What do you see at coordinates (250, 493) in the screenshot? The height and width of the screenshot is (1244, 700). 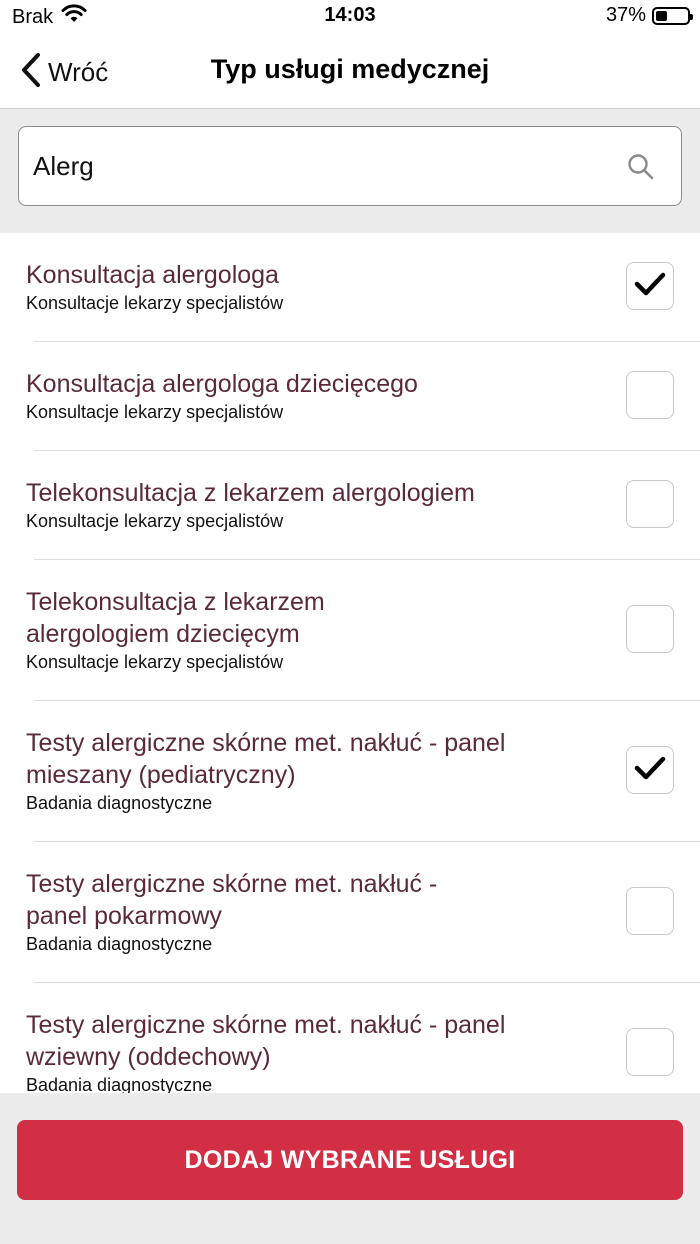 I see `item-title: Telekonsultacja z lekarzem alergologiem` at bounding box center [250, 493].